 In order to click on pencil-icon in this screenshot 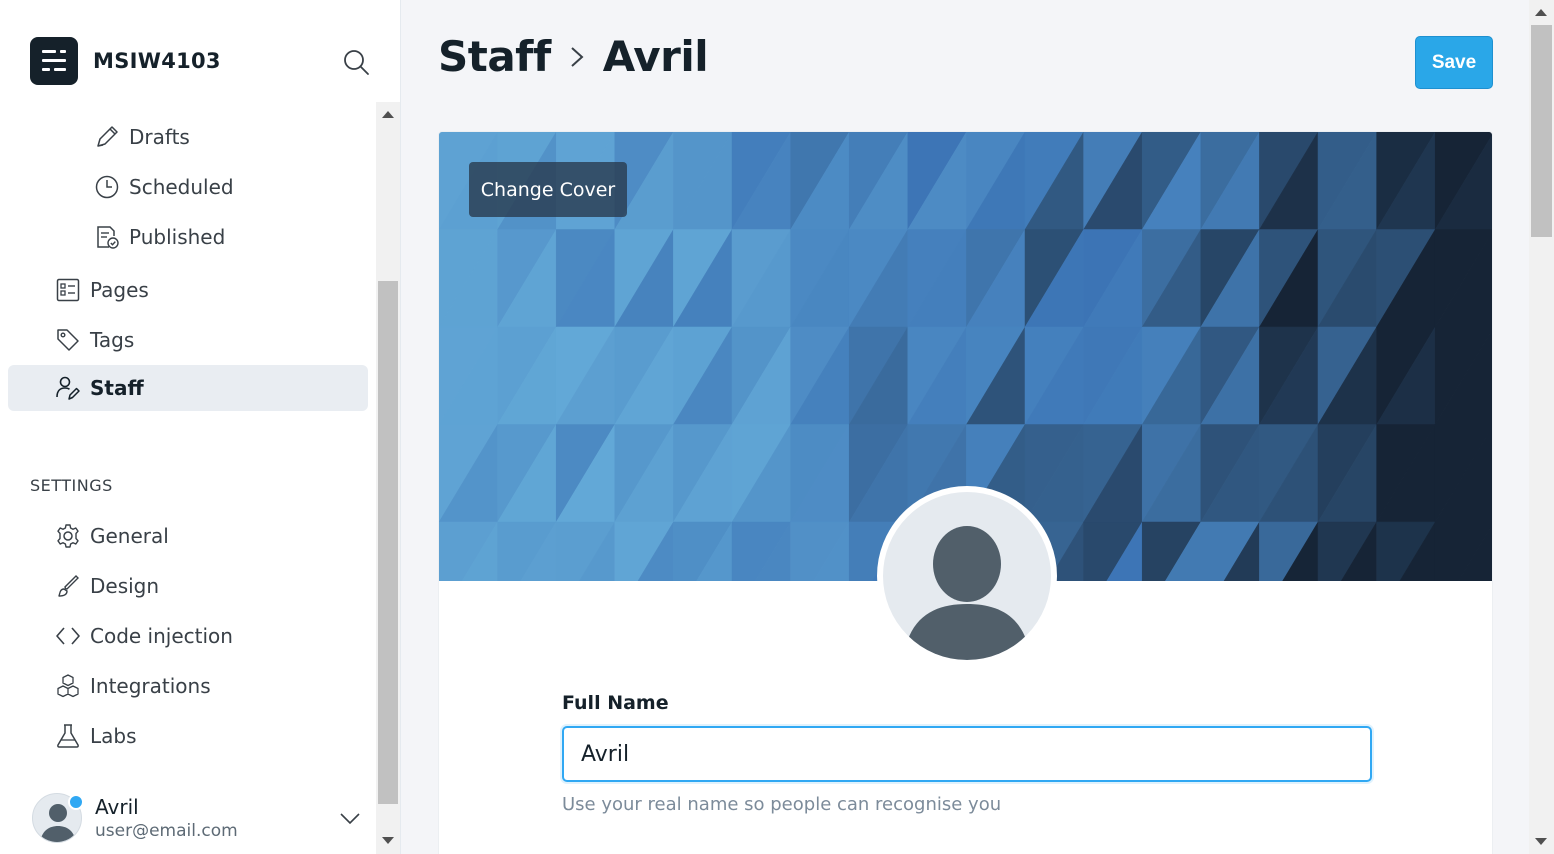, I will do `click(107, 137)`.